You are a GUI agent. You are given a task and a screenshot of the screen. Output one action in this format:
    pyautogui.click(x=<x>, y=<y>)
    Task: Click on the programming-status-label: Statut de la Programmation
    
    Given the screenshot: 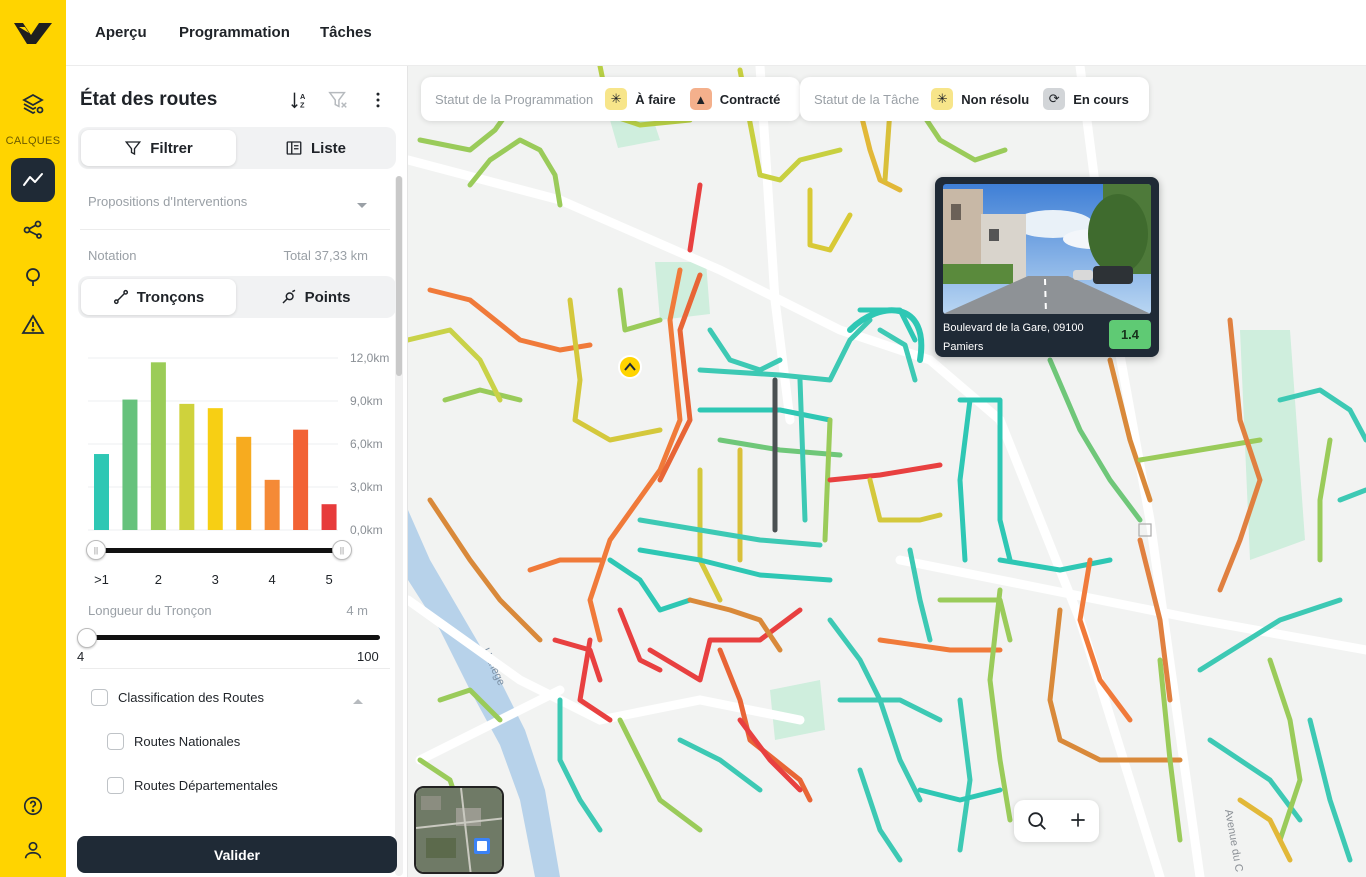 What is the action you would take?
    pyautogui.click(x=514, y=99)
    